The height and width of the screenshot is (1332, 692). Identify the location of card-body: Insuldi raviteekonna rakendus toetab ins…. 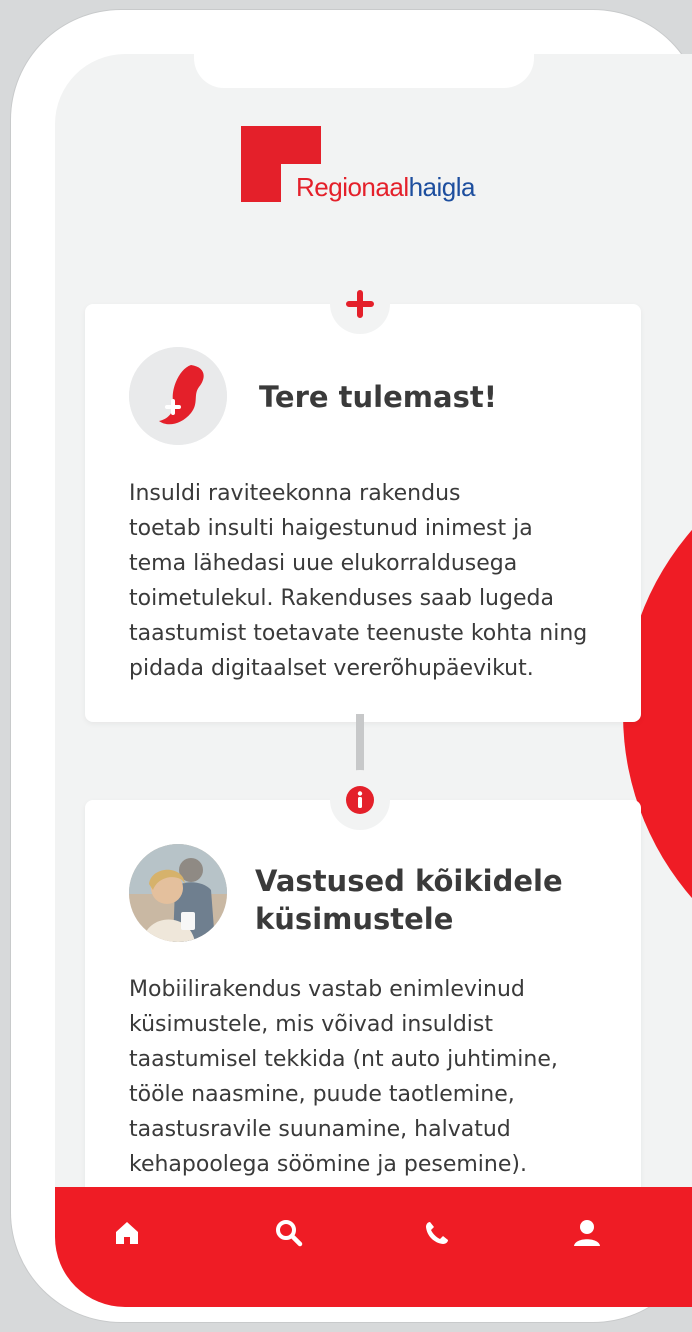
(358, 581).